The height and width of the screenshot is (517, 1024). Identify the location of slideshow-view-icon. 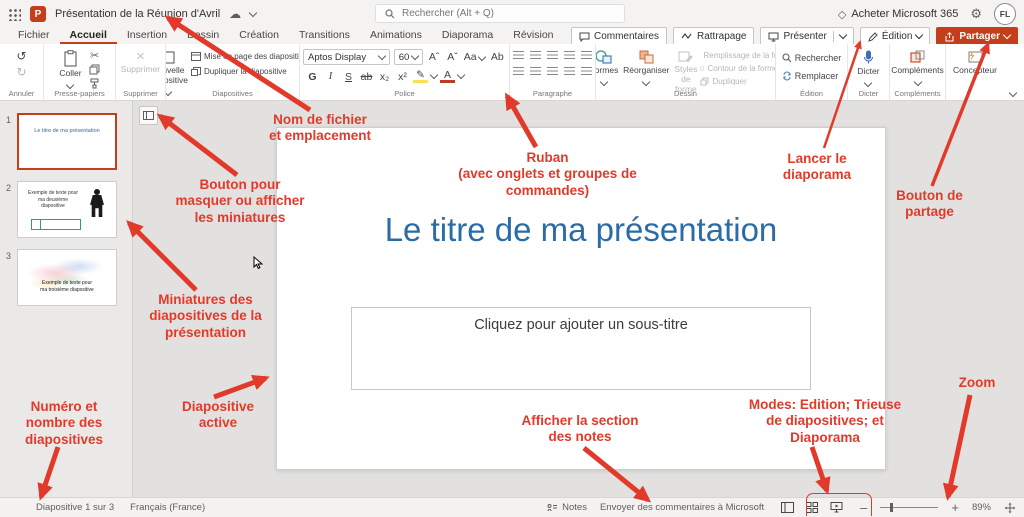
(836, 507).